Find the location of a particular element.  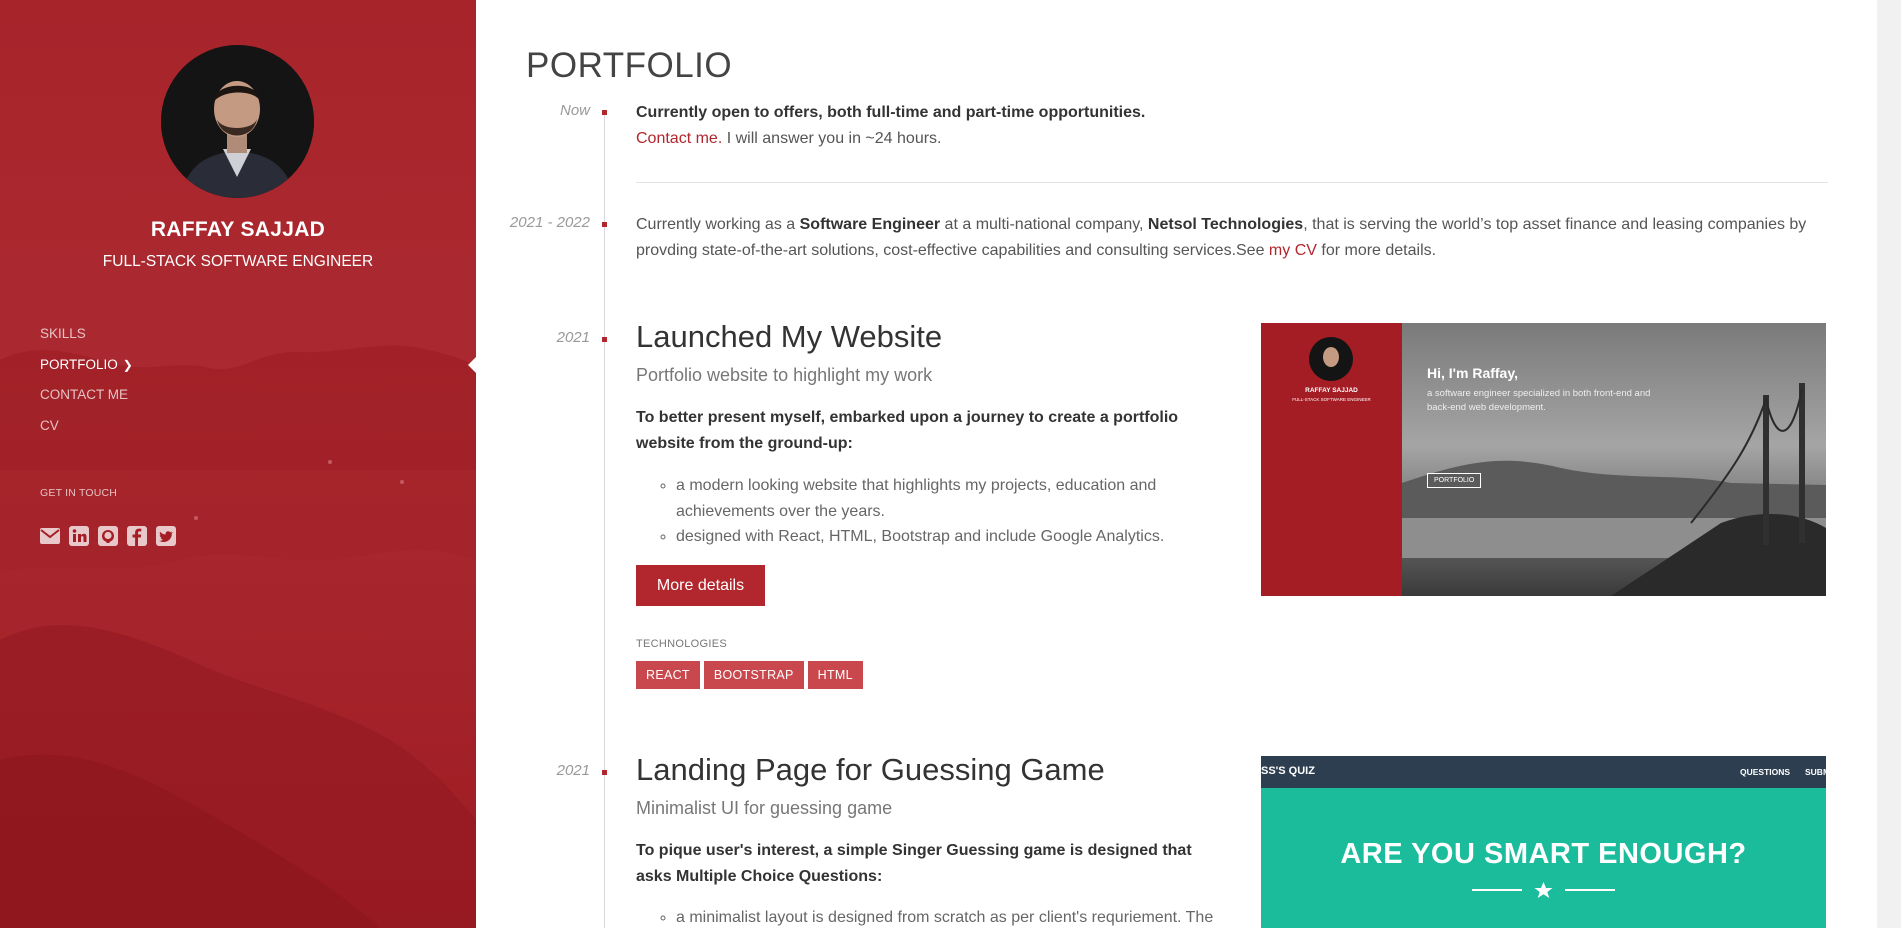

quiz-nav-submit: SUBM is located at coordinates (1815, 772).